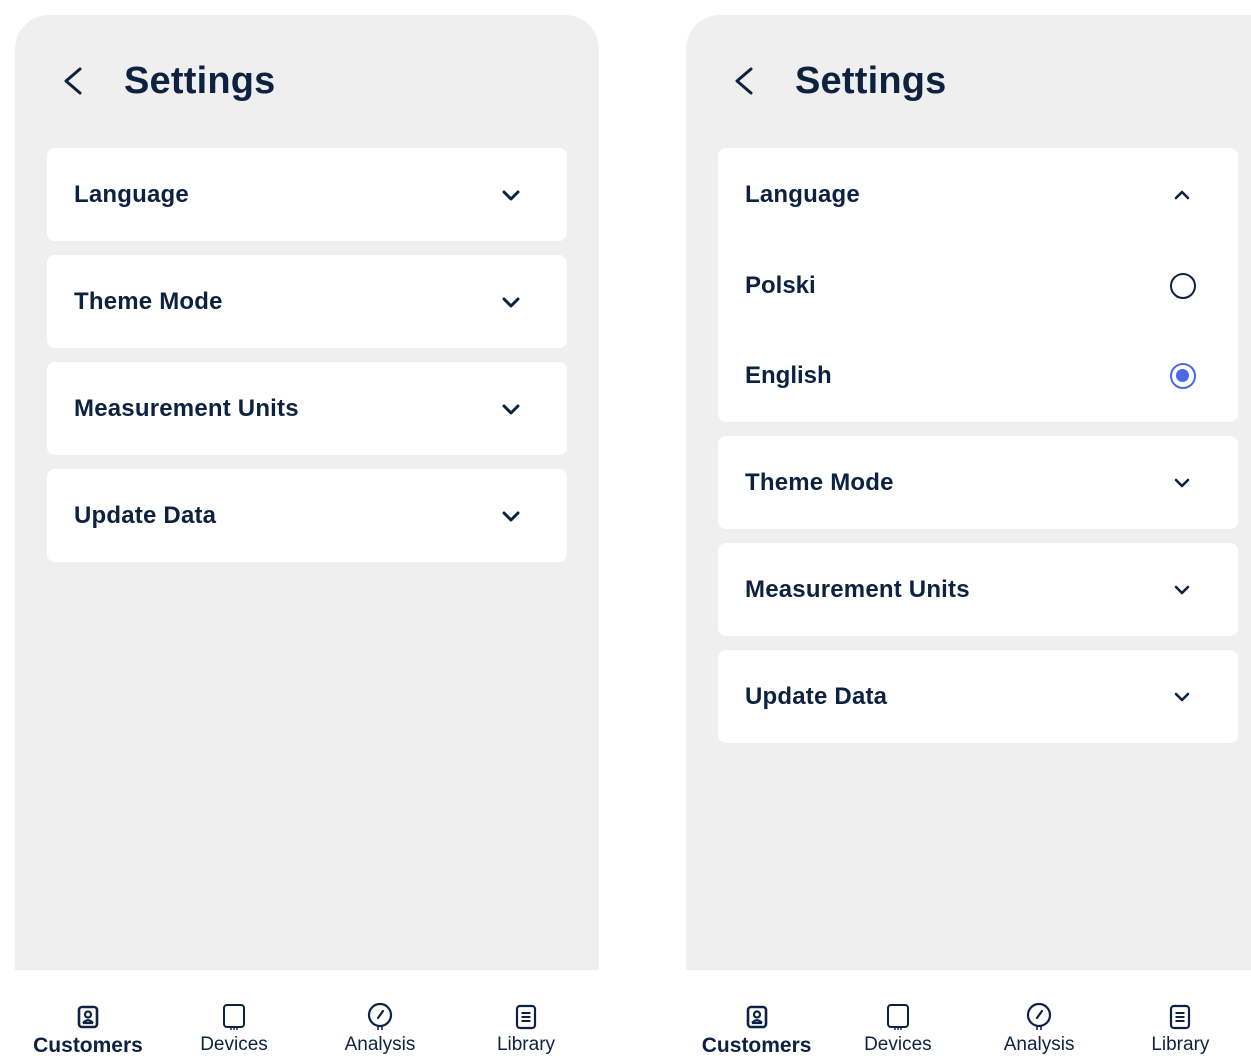 This screenshot has width=1251, height=1064. What do you see at coordinates (978, 376) in the screenshot?
I see `language-option-english: English` at bounding box center [978, 376].